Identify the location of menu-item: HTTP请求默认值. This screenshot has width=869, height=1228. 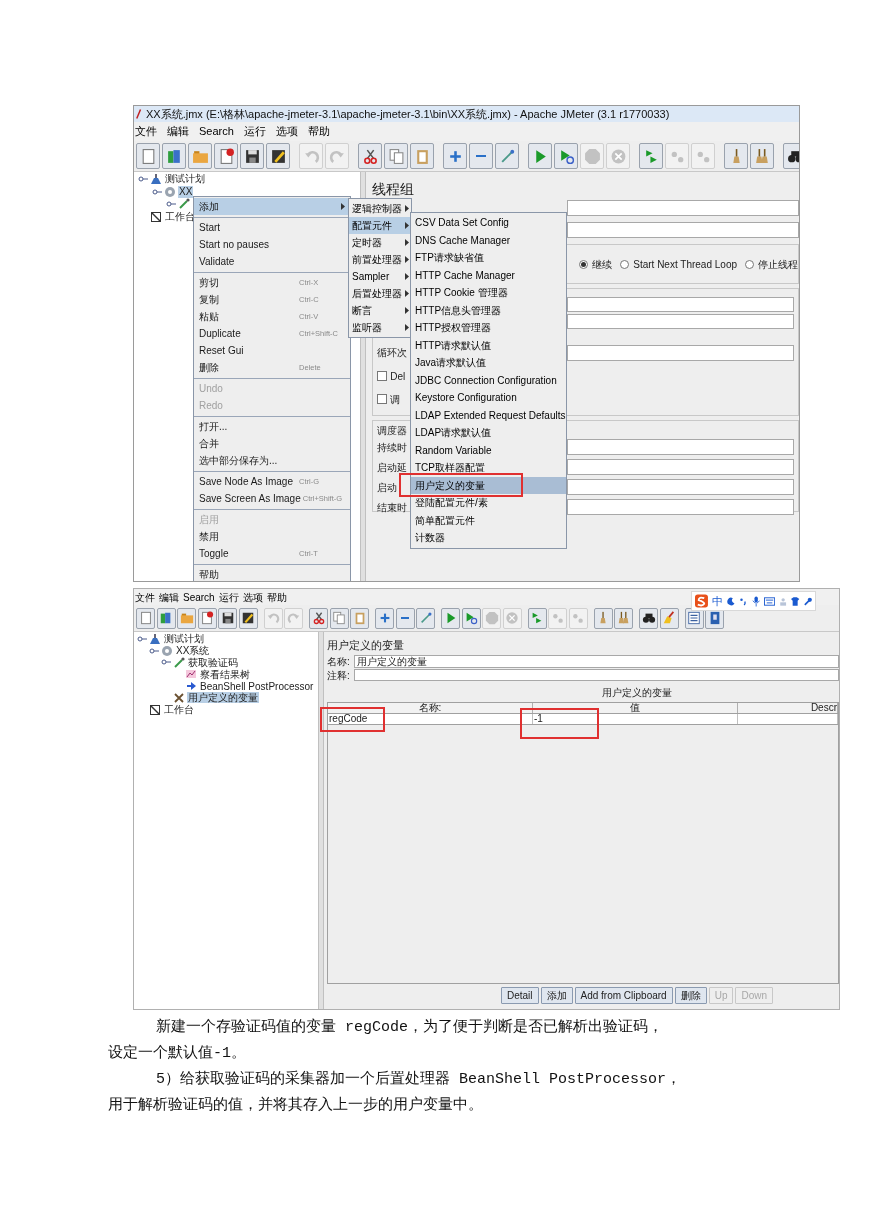
(488, 345).